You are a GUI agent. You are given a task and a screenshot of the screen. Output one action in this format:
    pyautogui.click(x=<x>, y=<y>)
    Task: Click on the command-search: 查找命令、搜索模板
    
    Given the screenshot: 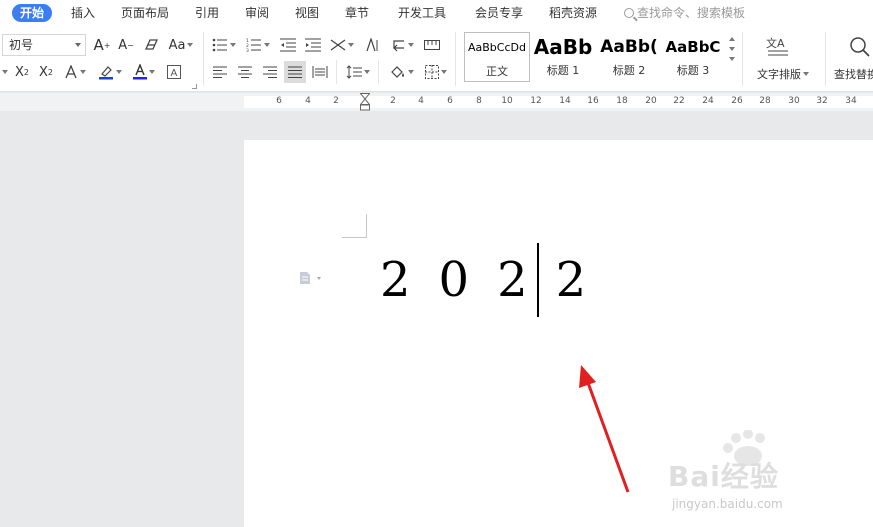 What is the action you would take?
    pyautogui.click(x=684, y=13)
    